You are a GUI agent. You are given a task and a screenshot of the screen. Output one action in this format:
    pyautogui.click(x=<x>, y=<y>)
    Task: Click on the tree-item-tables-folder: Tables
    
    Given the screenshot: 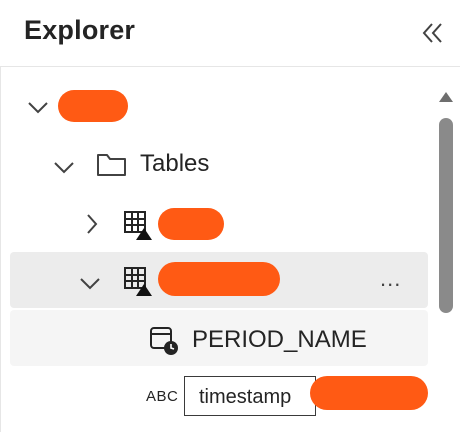 What is the action you would take?
    pyautogui.click(x=219, y=164)
    